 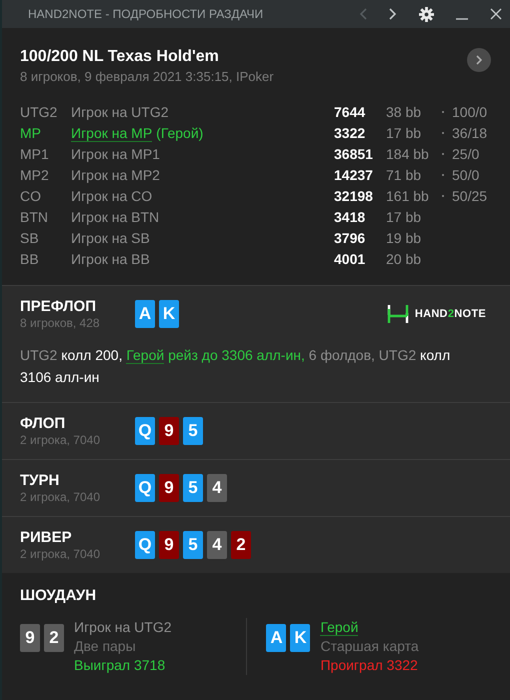 I want to click on stack-amount: 36851, so click(x=354, y=154).